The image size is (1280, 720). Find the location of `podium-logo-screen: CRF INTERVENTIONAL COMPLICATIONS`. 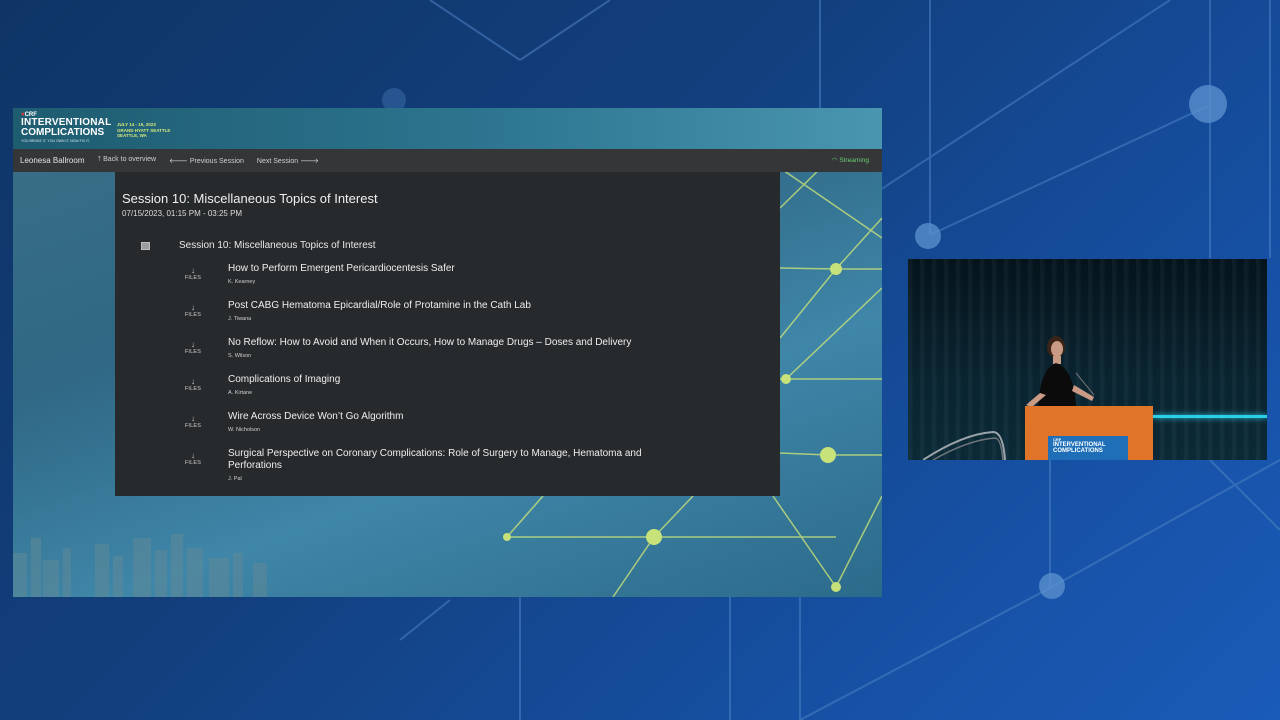

podium-logo-screen: CRF INTERVENTIONAL COMPLICATIONS is located at coordinates (1088, 448).